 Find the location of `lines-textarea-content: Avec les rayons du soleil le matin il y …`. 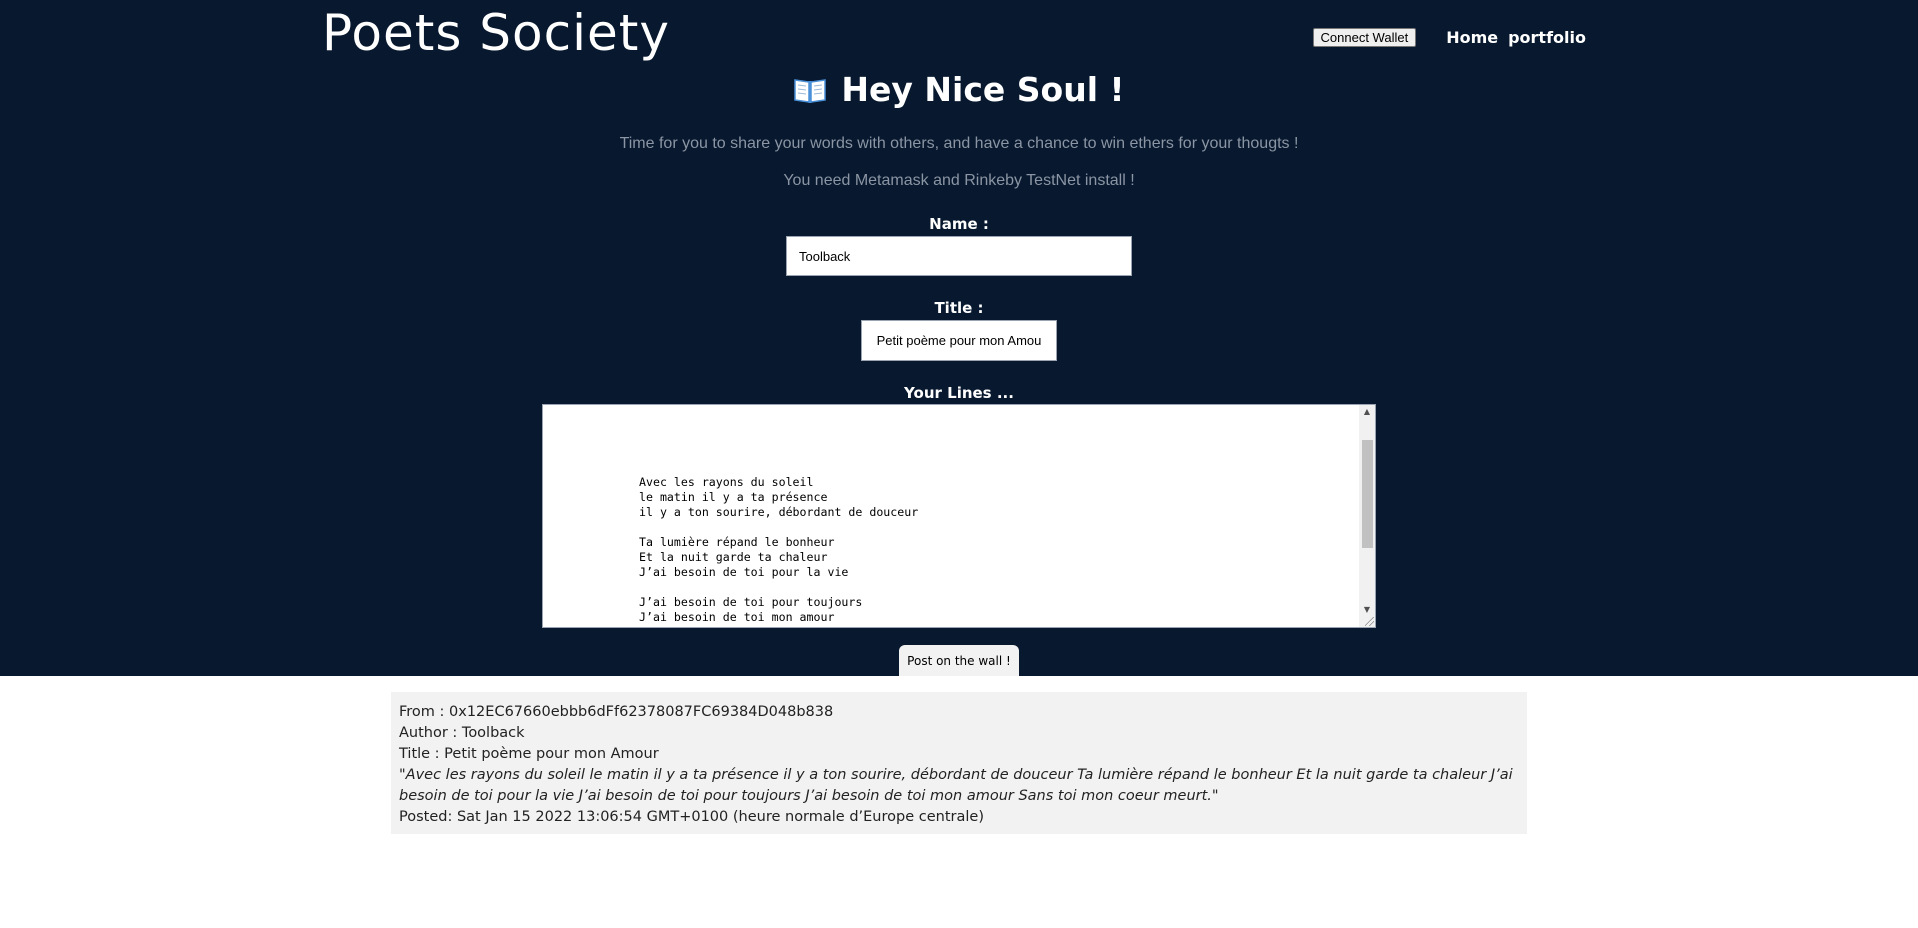

lines-textarea-content: Avec les rayons du soleil le matin il y … is located at coordinates (779, 551).